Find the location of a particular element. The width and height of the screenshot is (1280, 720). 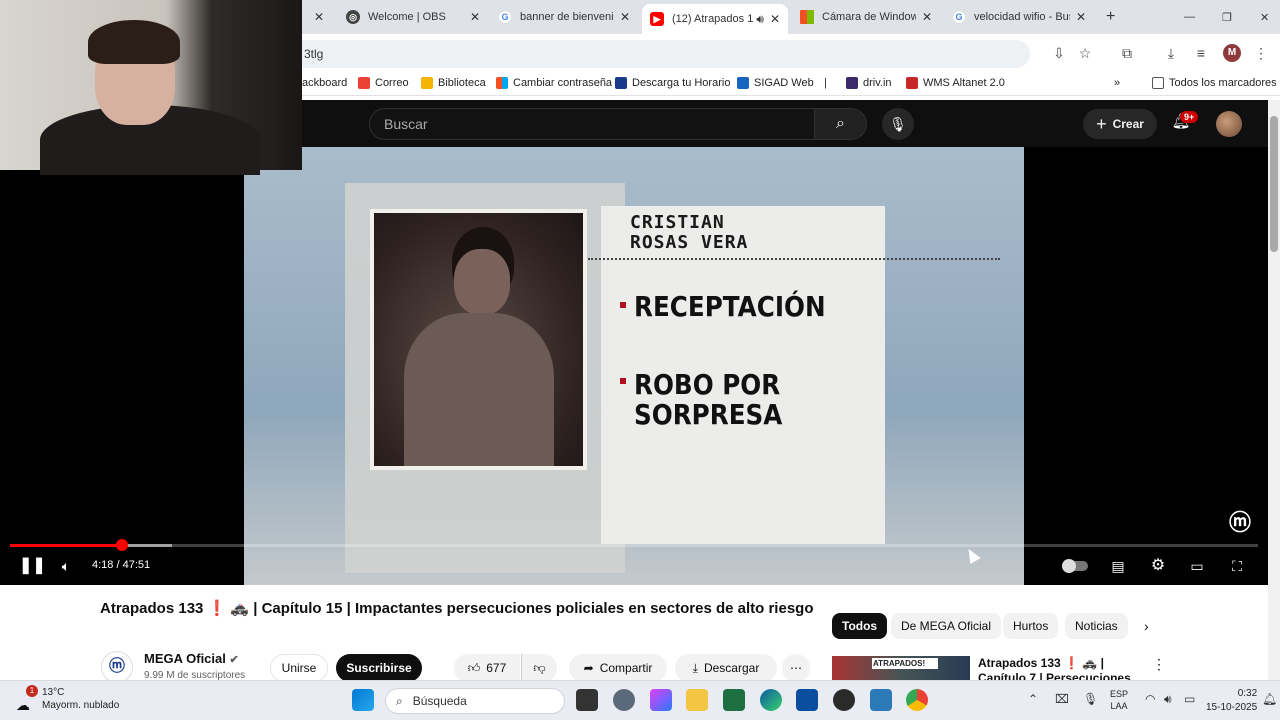

settings-icon: ⚙ is located at coordinates (1158, 566).